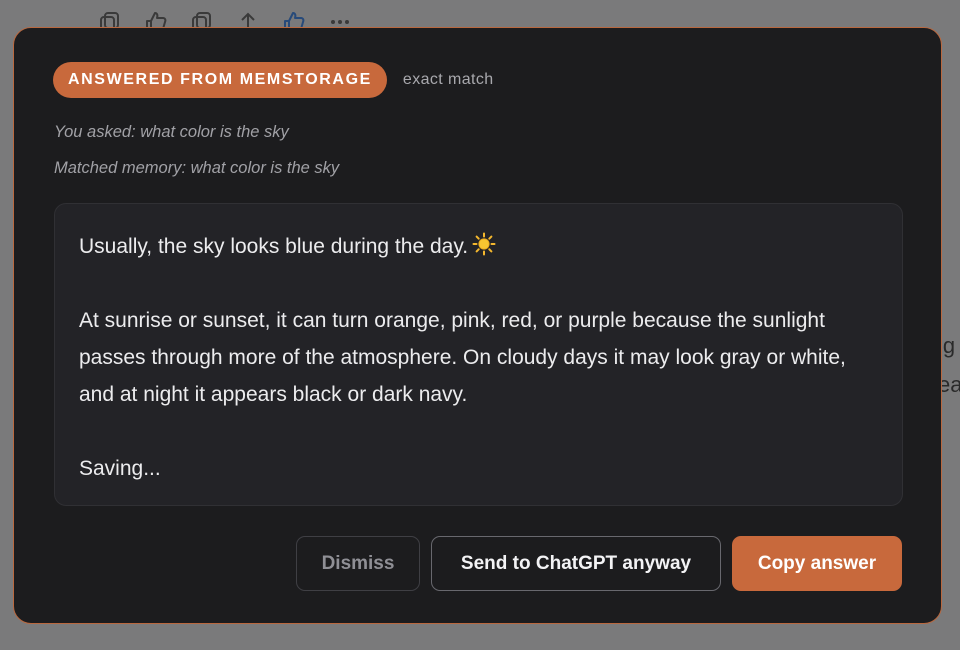 The height and width of the screenshot is (650, 960). I want to click on source-badge: ANSWERED FROM MEMSTORAGE, so click(220, 80).